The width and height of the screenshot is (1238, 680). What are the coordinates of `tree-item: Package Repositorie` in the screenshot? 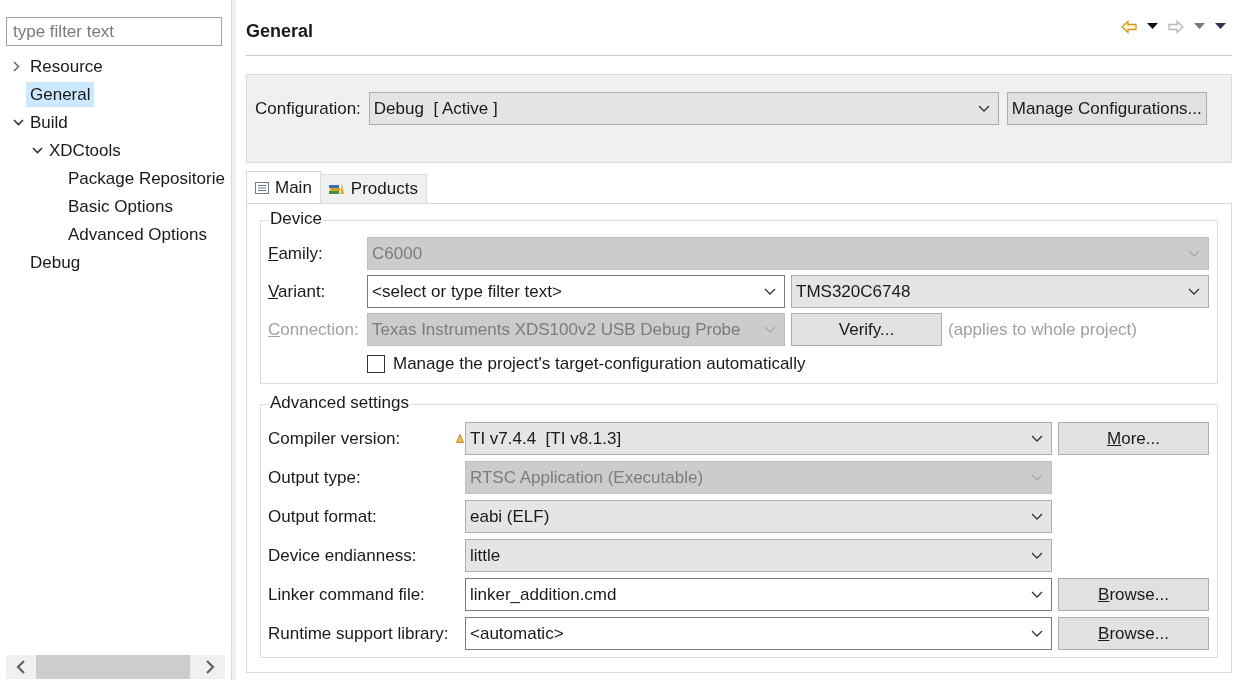 It's located at (146, 178).